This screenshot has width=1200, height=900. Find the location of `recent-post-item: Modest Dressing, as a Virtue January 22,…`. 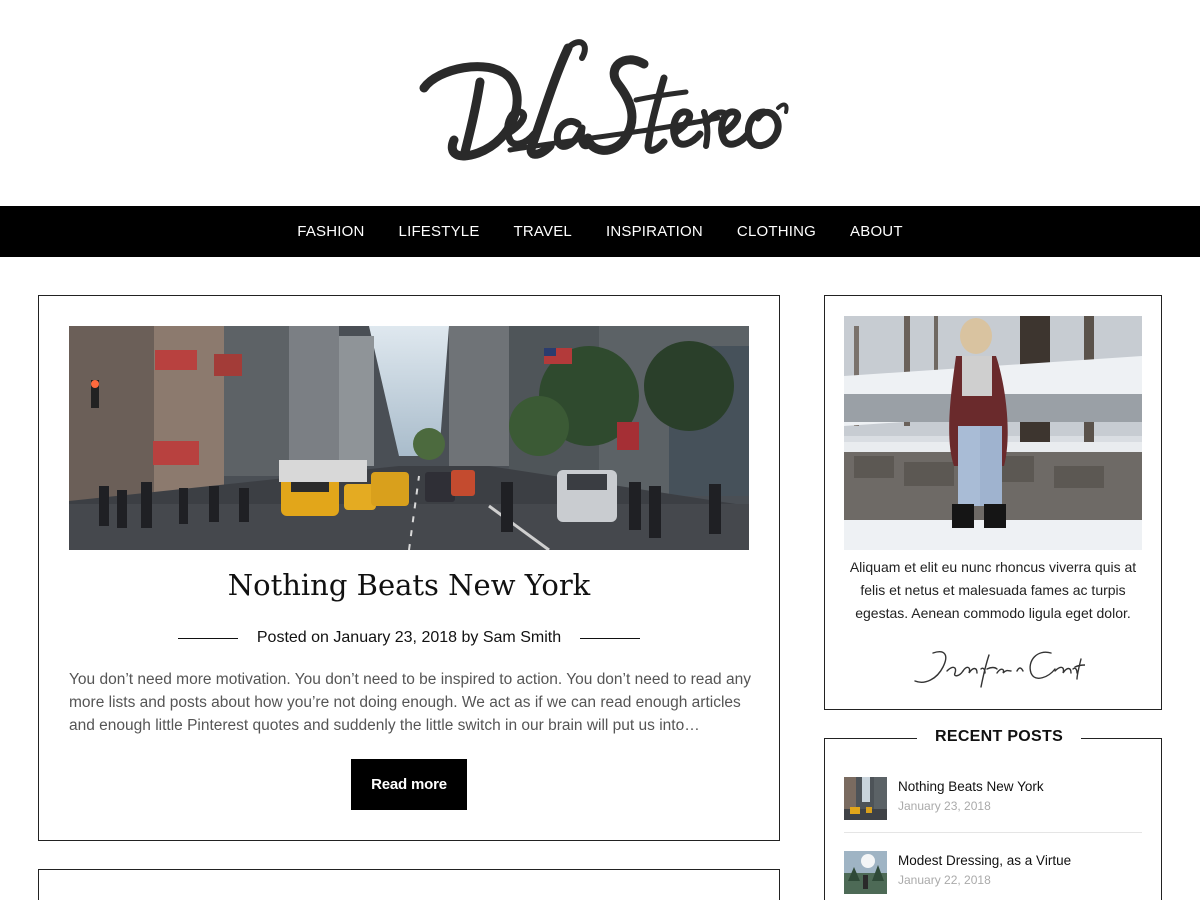

recent-post-item: Modest Dressing, as a Virtue January 22,… is located at coordinates (993, 873).